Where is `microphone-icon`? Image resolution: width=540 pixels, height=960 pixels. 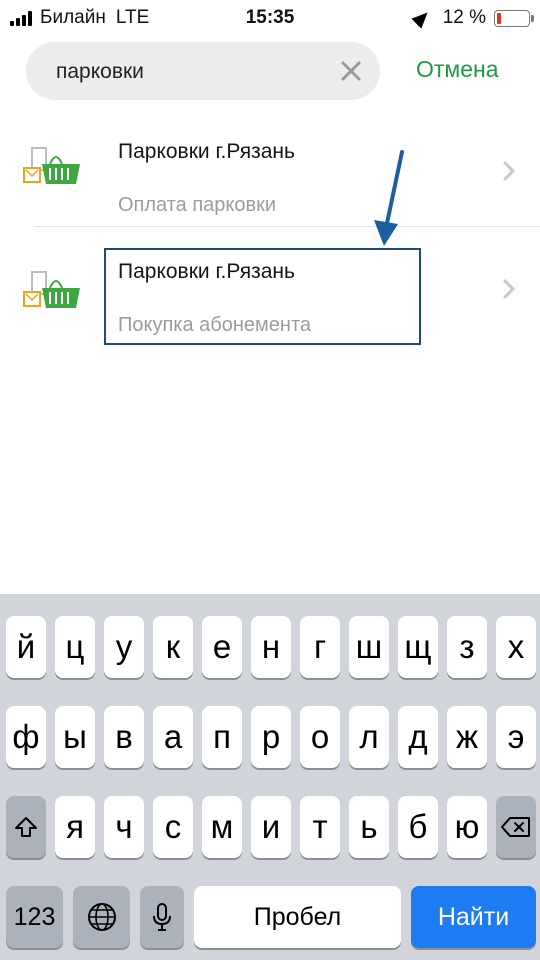
microphone-icon is located at coordinates (162, 917).